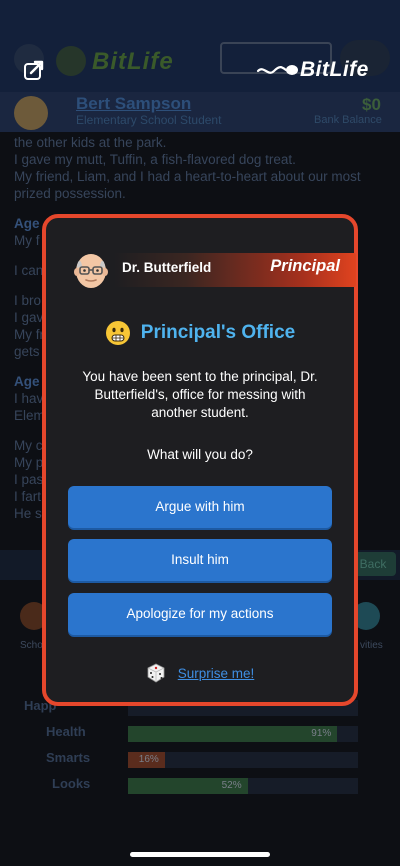 The width and height of the screenshot is (400, 866). What do you see at coordinates (200, 614) in the screenshot?
I see `apologize-button: Apologize for my actions` at bounding box center [200, 614].